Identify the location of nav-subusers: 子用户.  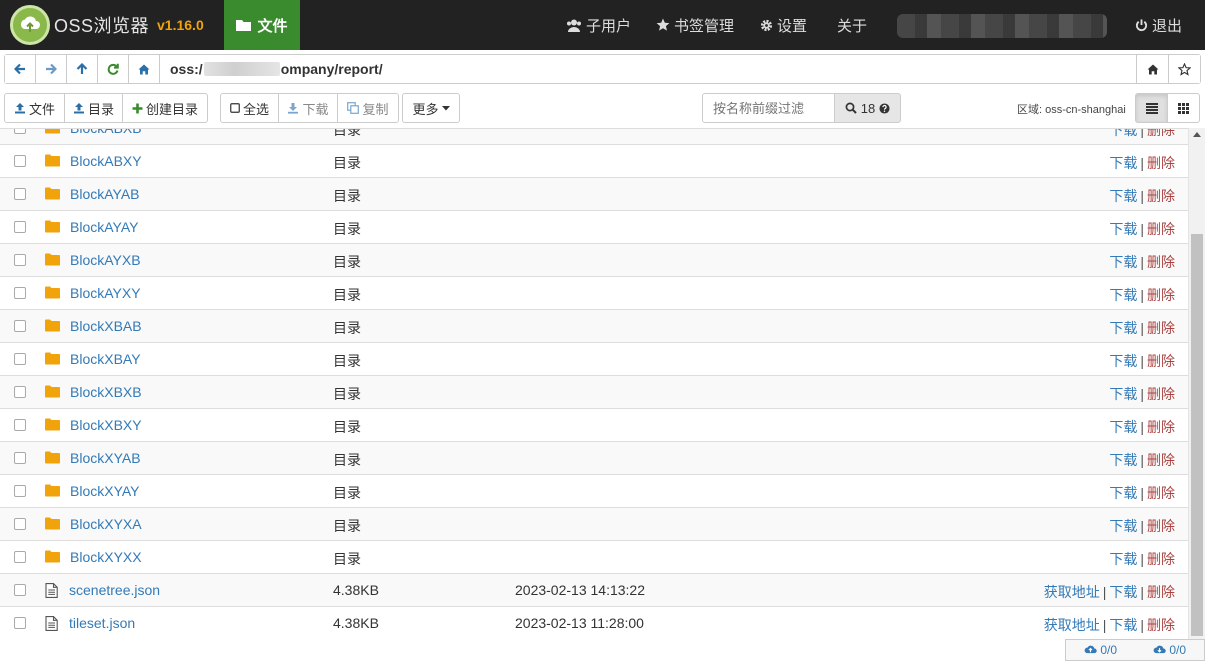
(598, 25).